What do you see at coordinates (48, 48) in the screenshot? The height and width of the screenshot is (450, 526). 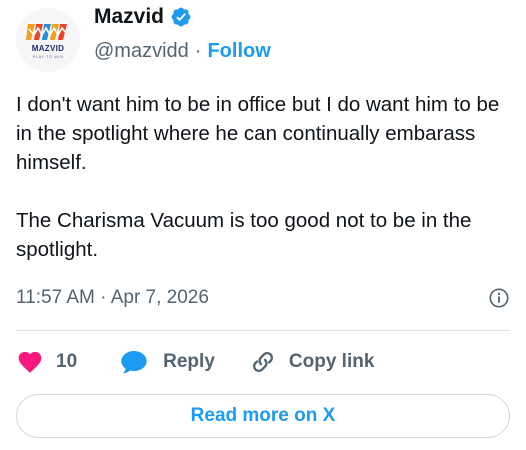 I see `avatar-logo-text: MAZVID` at bounding box center [48, 48].